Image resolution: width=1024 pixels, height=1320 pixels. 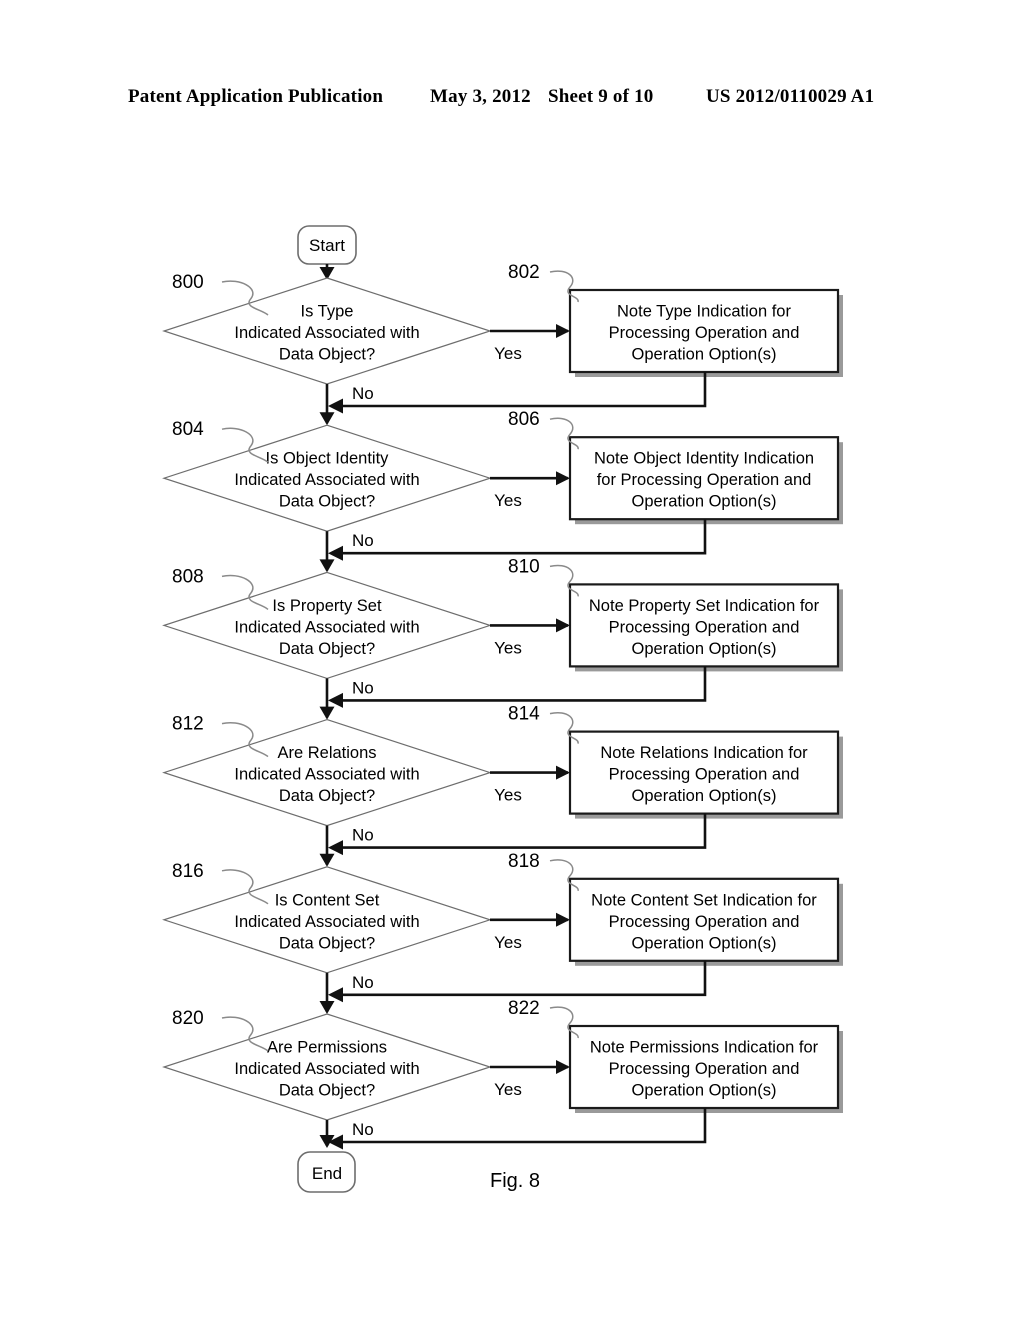 What do you see at coordinates (327, 606) in the screenshot?
I see `svg-text: Is Property Set` at bounding box center [327, 606].